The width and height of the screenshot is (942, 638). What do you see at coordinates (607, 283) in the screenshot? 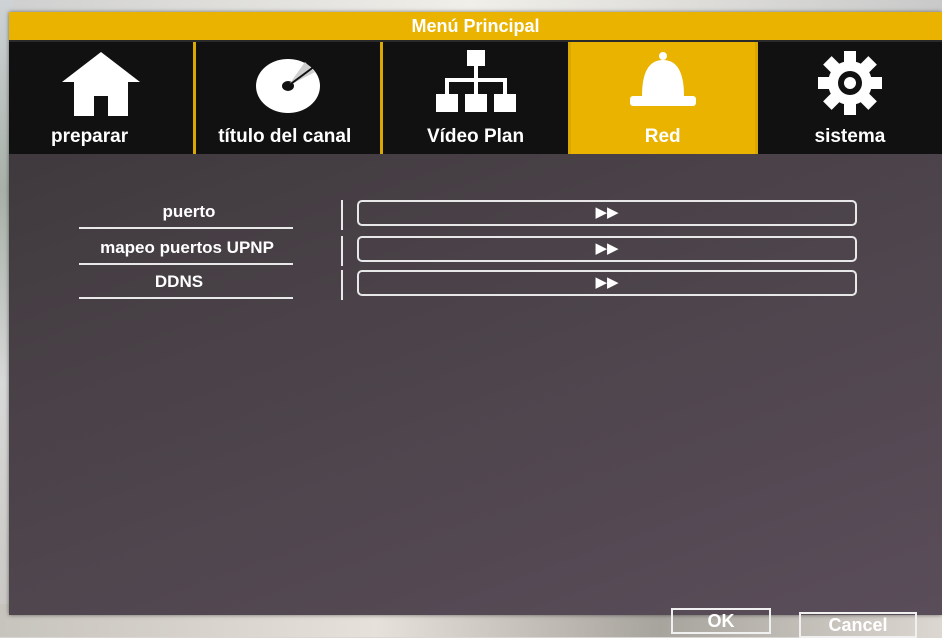
I see `ddns-open-button: ▶▶` at bounding box center [607, 283].